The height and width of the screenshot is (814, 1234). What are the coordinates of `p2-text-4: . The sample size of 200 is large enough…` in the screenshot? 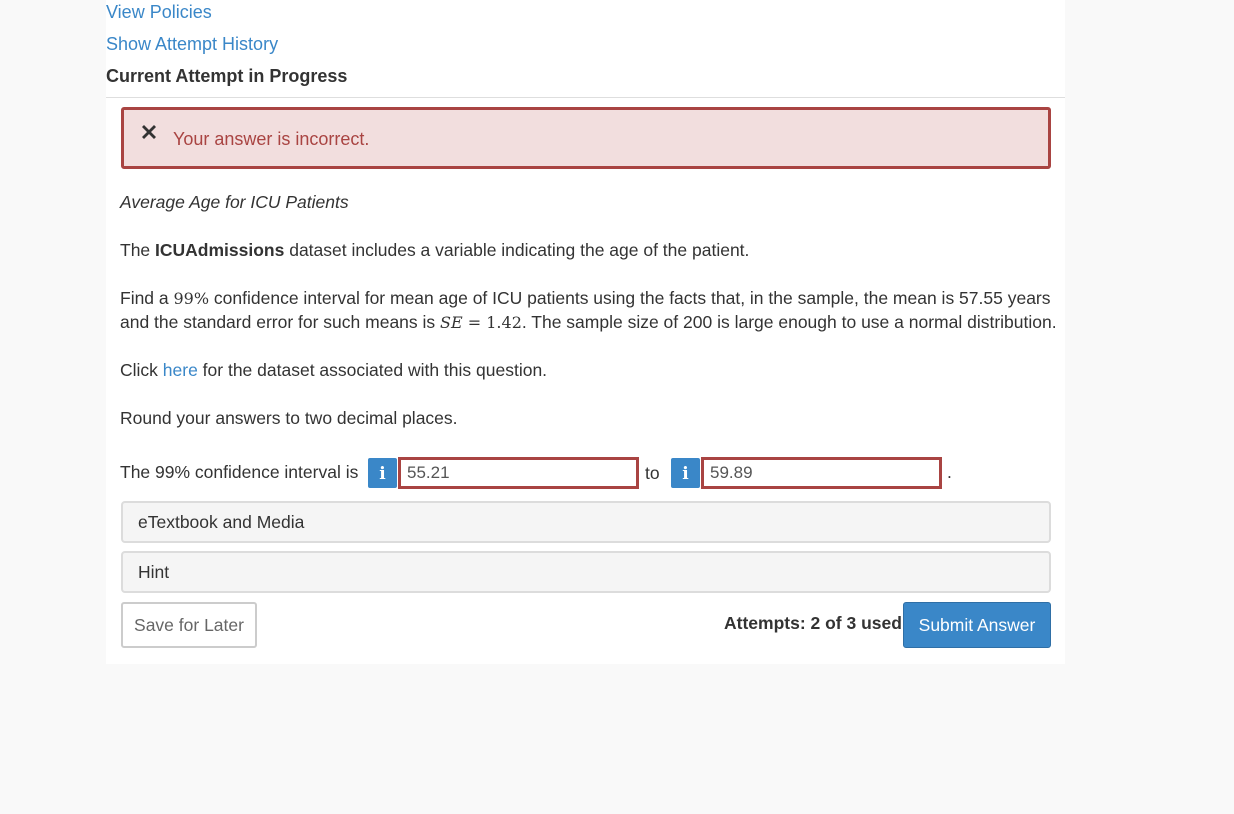 It's located at (789, 322).